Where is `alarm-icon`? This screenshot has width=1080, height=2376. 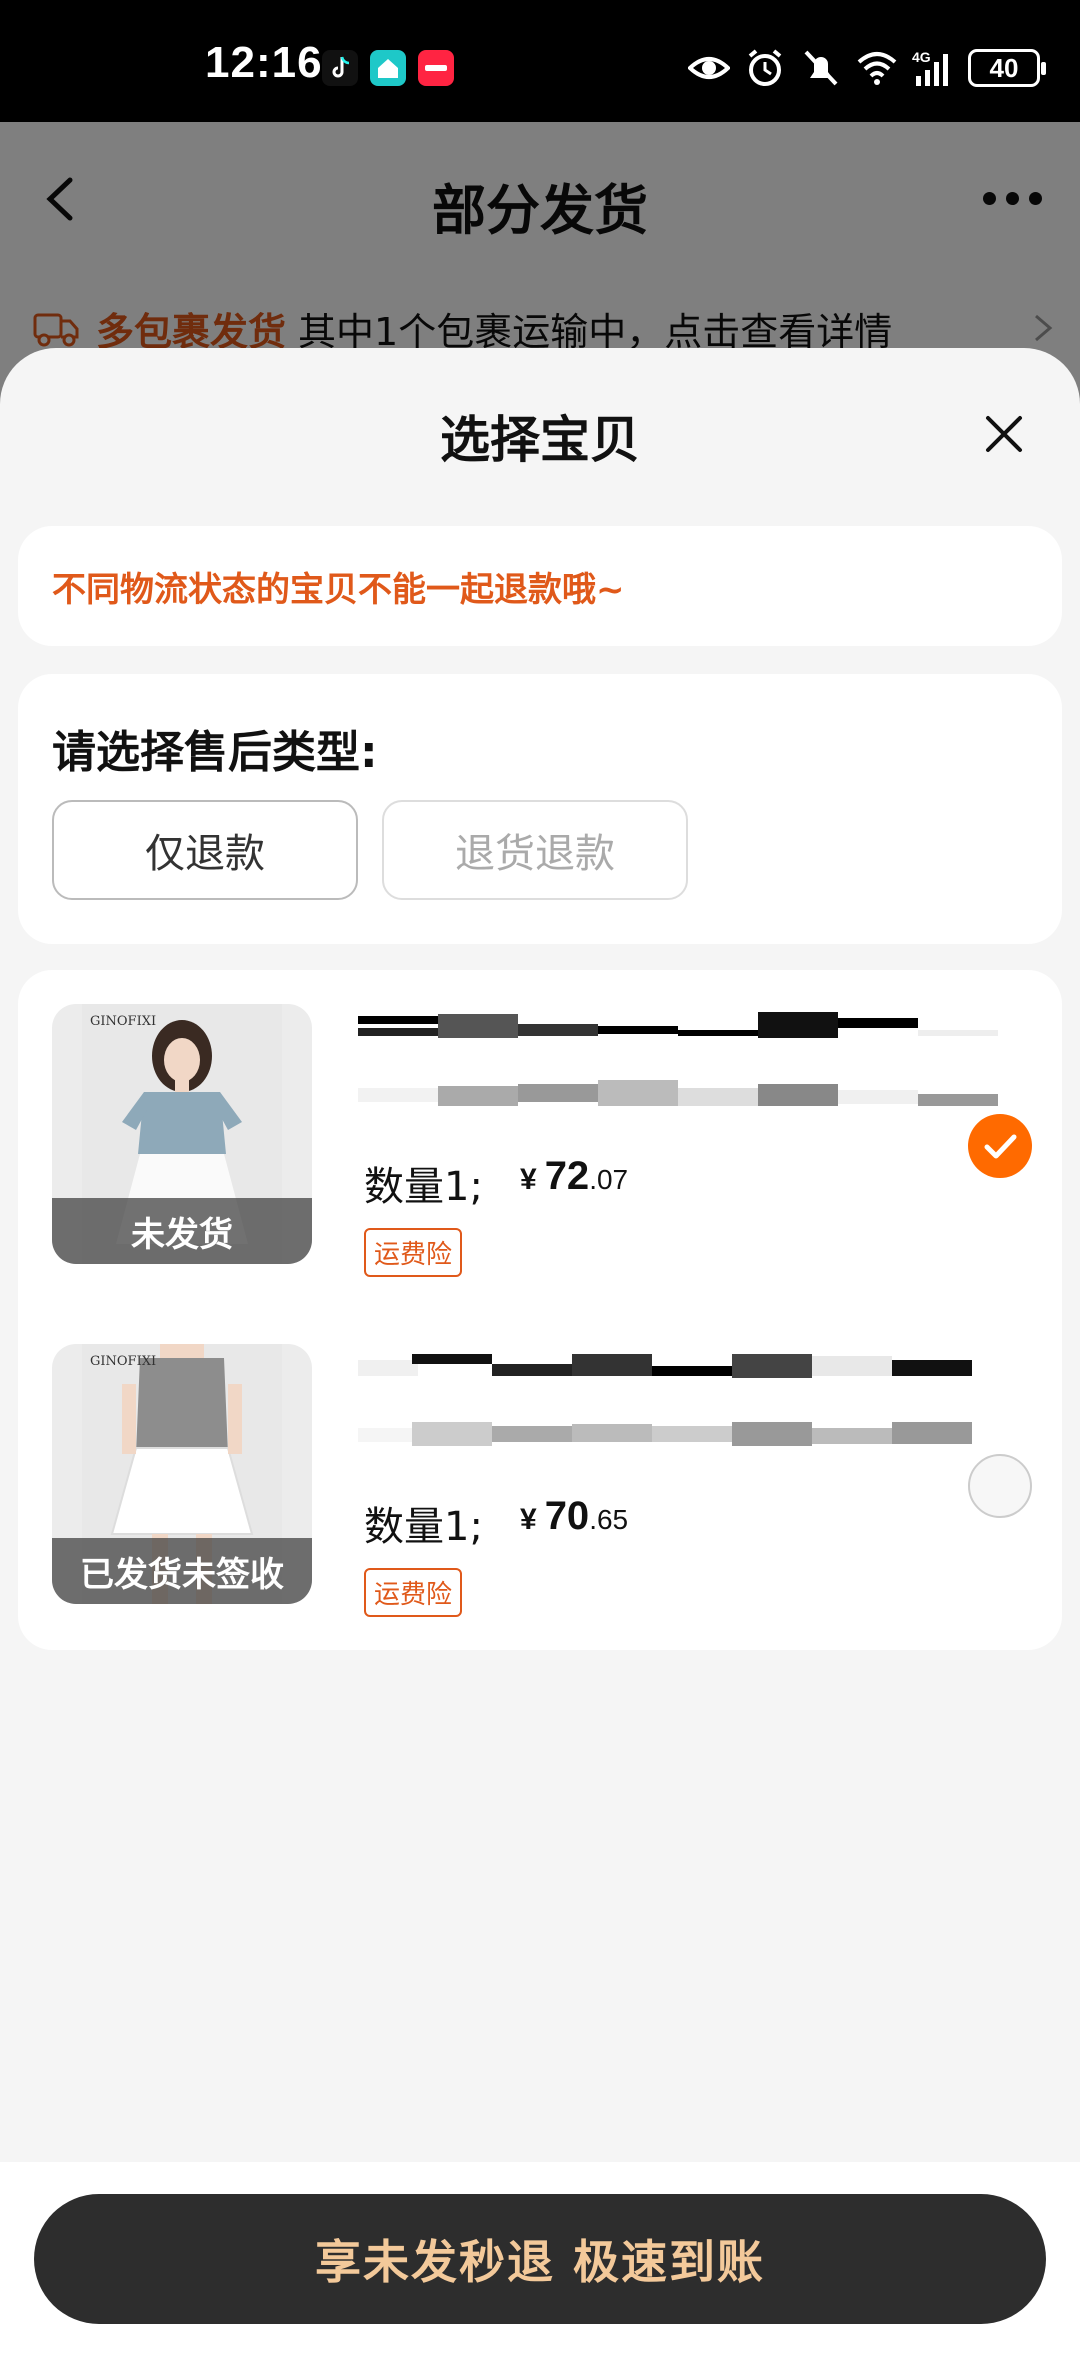
alarm-icon is located at coordinates (765, 67).